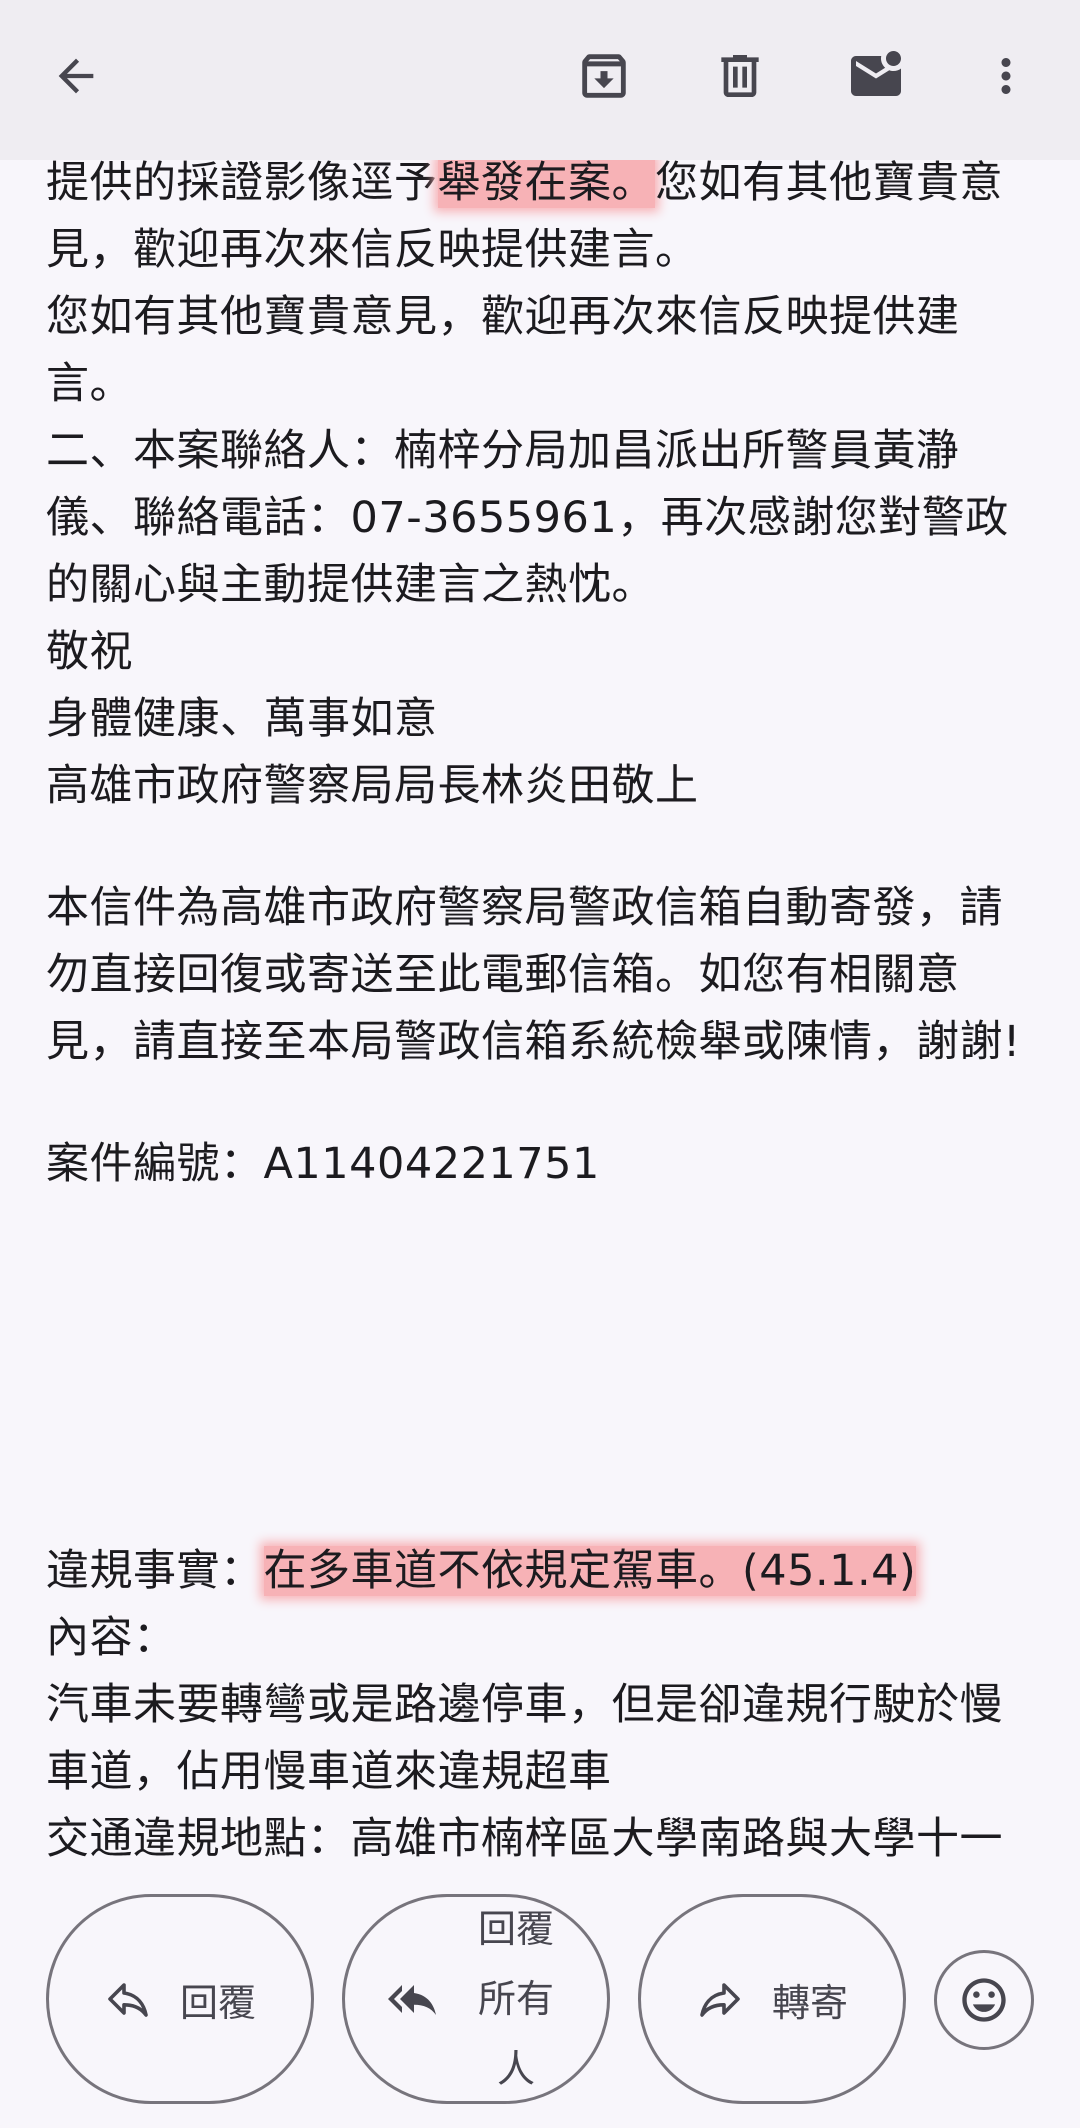 Image resolution: width=1080 pixels, height=2128 pixels. What do you see at coordinates (242, 719) in the screenshot?
I see `body-line: 身體健康、萬事如意` at bounding box center [242, 719].